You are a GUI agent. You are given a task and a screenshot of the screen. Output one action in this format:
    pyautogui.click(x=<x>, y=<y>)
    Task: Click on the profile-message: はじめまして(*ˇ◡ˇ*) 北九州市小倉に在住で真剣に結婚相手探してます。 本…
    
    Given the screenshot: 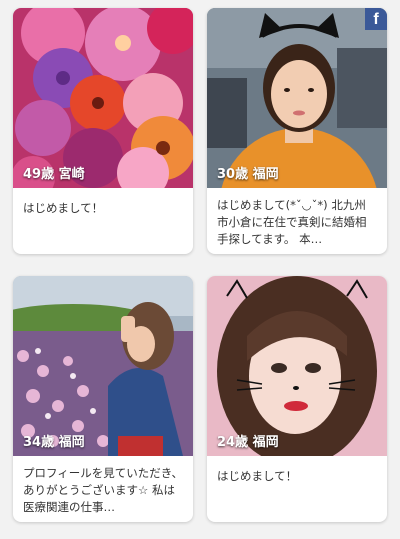 What is the action you would take?
    pyautogui.click(x=292, y=222)
    